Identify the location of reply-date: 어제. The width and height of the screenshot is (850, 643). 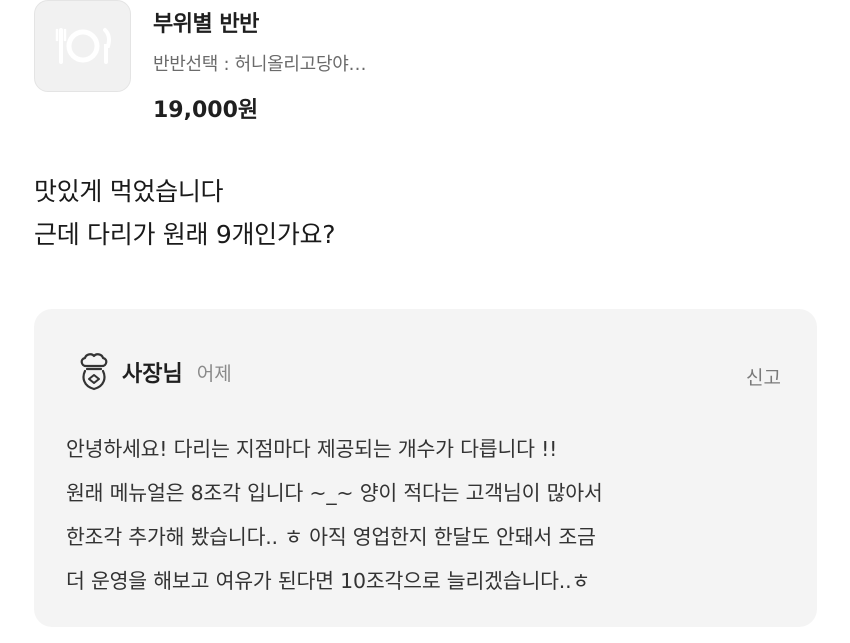
(214, 373).